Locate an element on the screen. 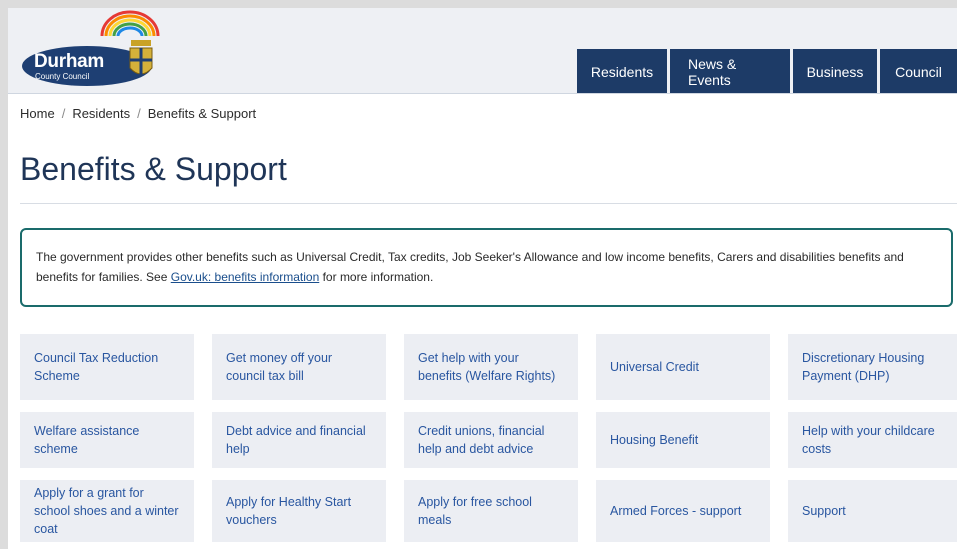  breadcrumb-residents: Residents is located at coordinates (101, 113).